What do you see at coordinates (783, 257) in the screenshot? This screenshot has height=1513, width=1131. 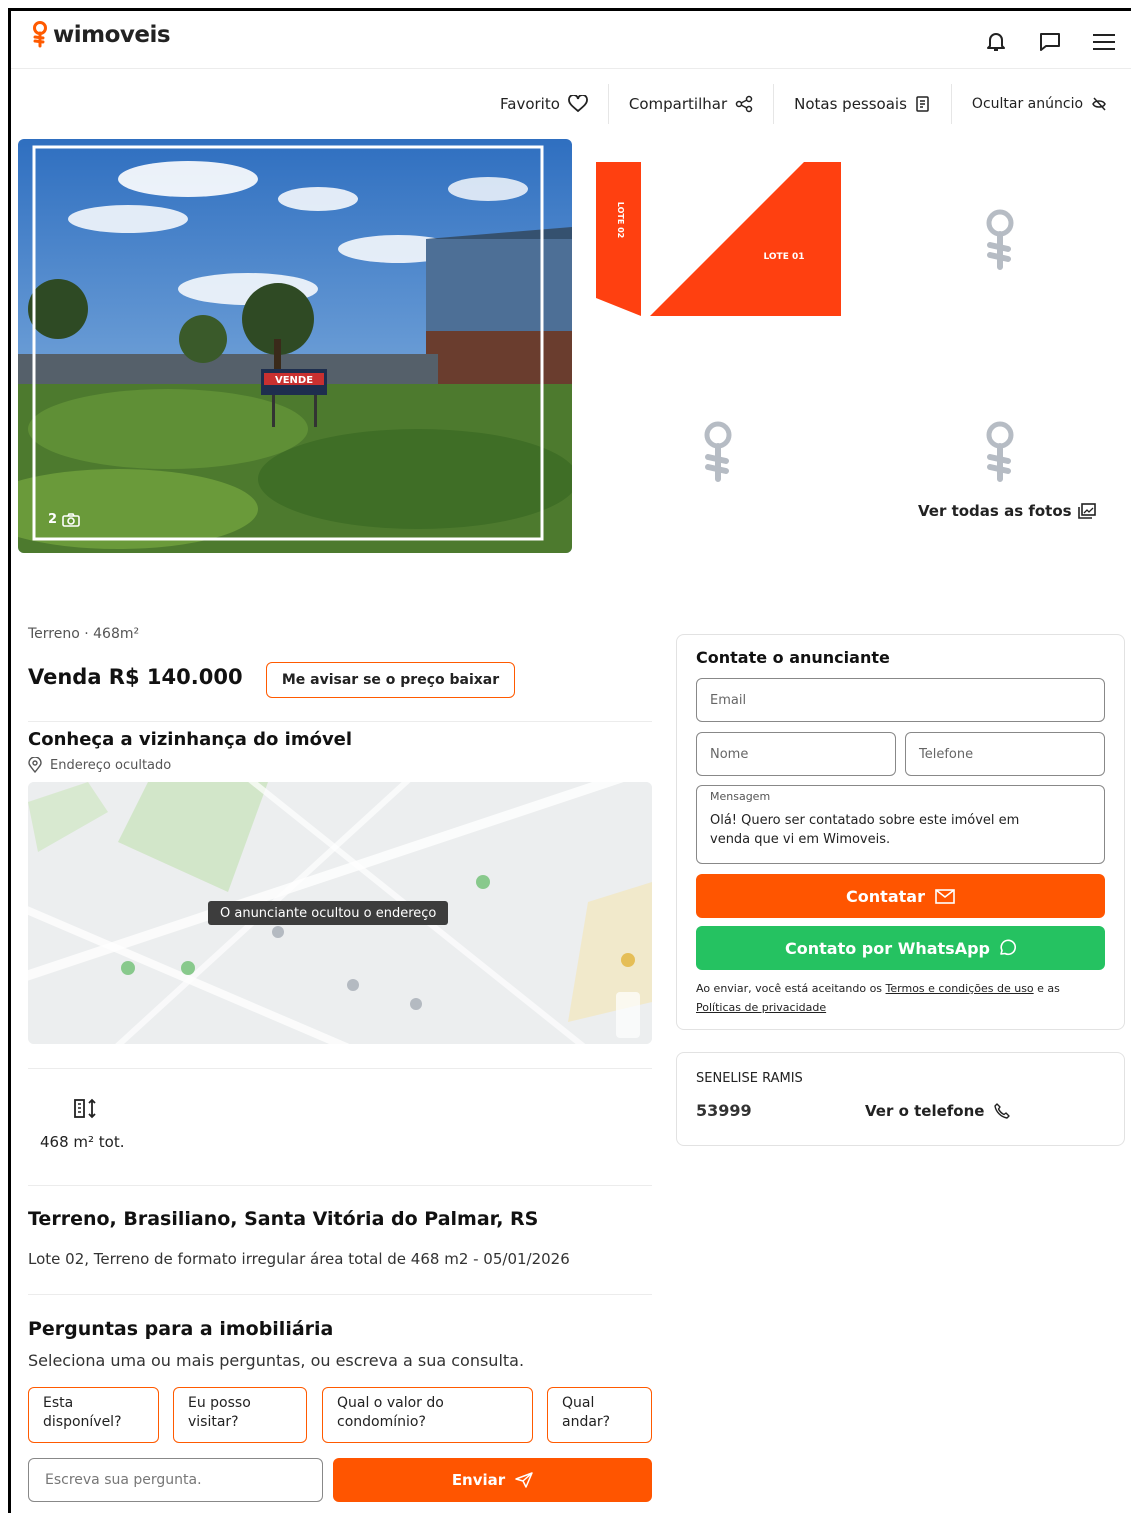 I see `lote-01-label: LOTE 01` at bounding box center [783, 257].